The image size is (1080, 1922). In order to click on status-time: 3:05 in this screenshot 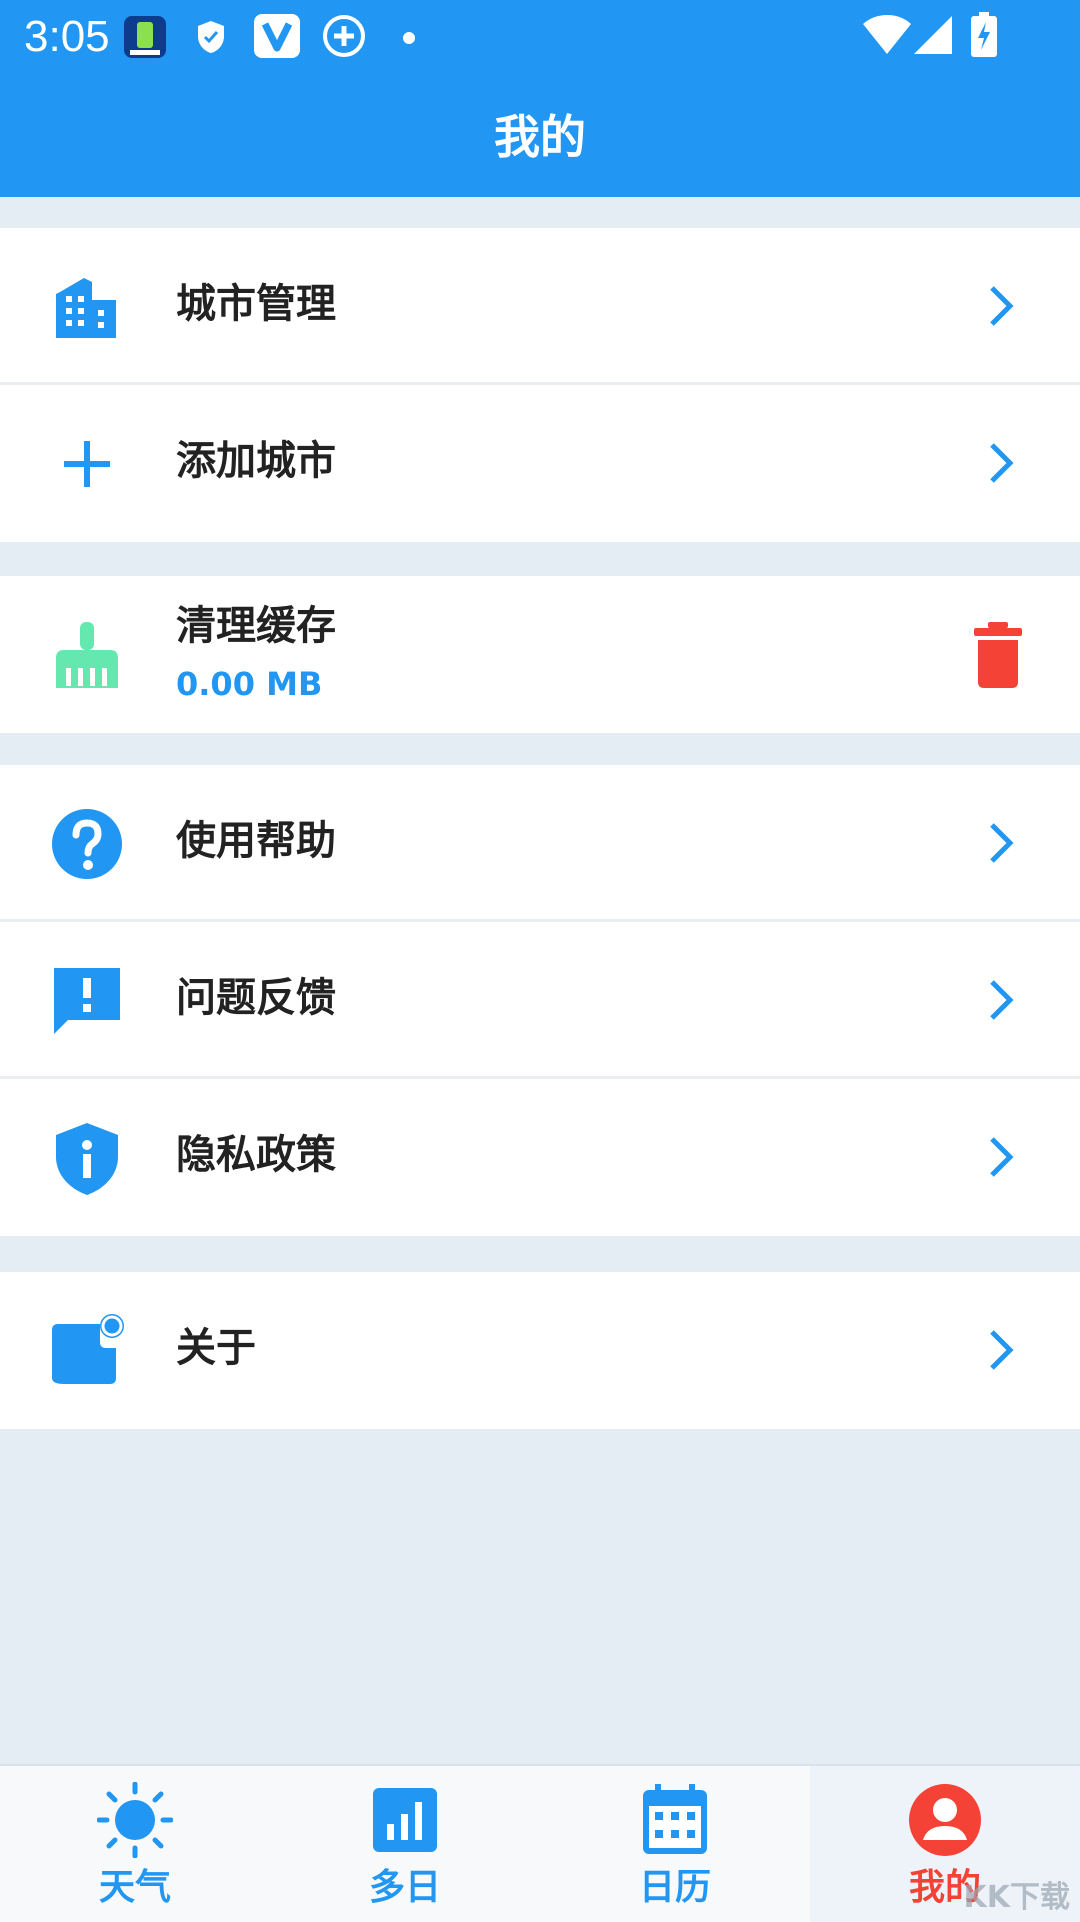, I will do `click(67, 36)`.